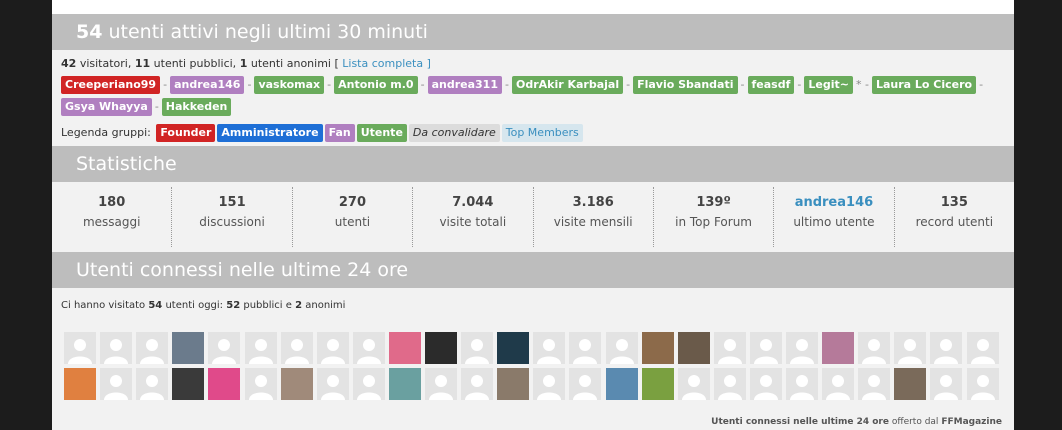 This screenshot has width=1062, height=430. Describe the element at coordinates (567, 85) in the screenshot. I see `online-user: OdrAkir Karbajal` at that location.